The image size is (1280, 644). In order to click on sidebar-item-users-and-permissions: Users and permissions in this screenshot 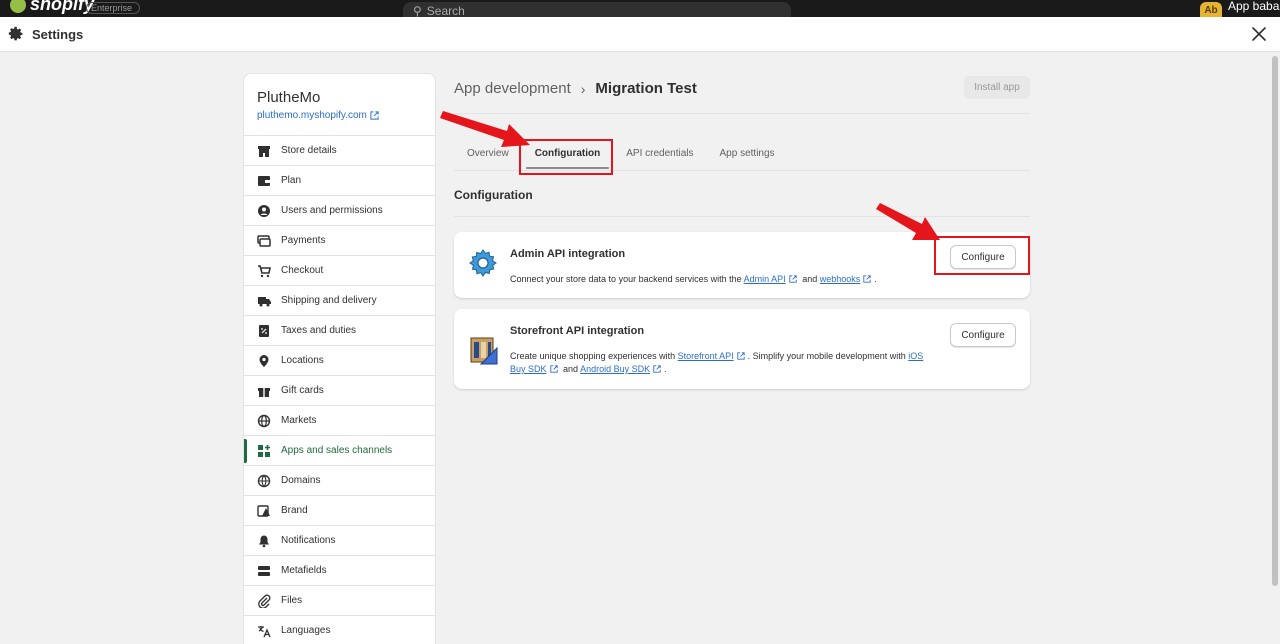, I will do `click(339, 210)`.